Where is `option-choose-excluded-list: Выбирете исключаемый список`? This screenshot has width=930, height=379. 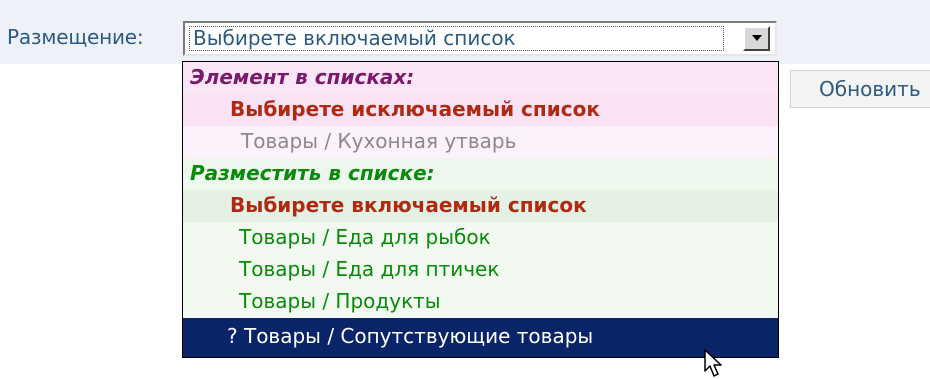
option-choose-excluded-list: Выбирете исключаемый список is located at coordinates (480, 110).